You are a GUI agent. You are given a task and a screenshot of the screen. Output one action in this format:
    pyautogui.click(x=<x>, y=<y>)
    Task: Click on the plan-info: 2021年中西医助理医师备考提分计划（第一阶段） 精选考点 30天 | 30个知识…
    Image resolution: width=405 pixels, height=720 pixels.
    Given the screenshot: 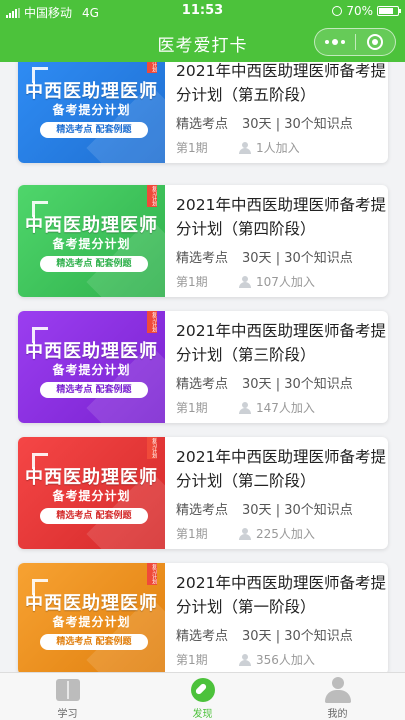 What is the action you would take?
    pyautogui.click(x=281, y=617)
    